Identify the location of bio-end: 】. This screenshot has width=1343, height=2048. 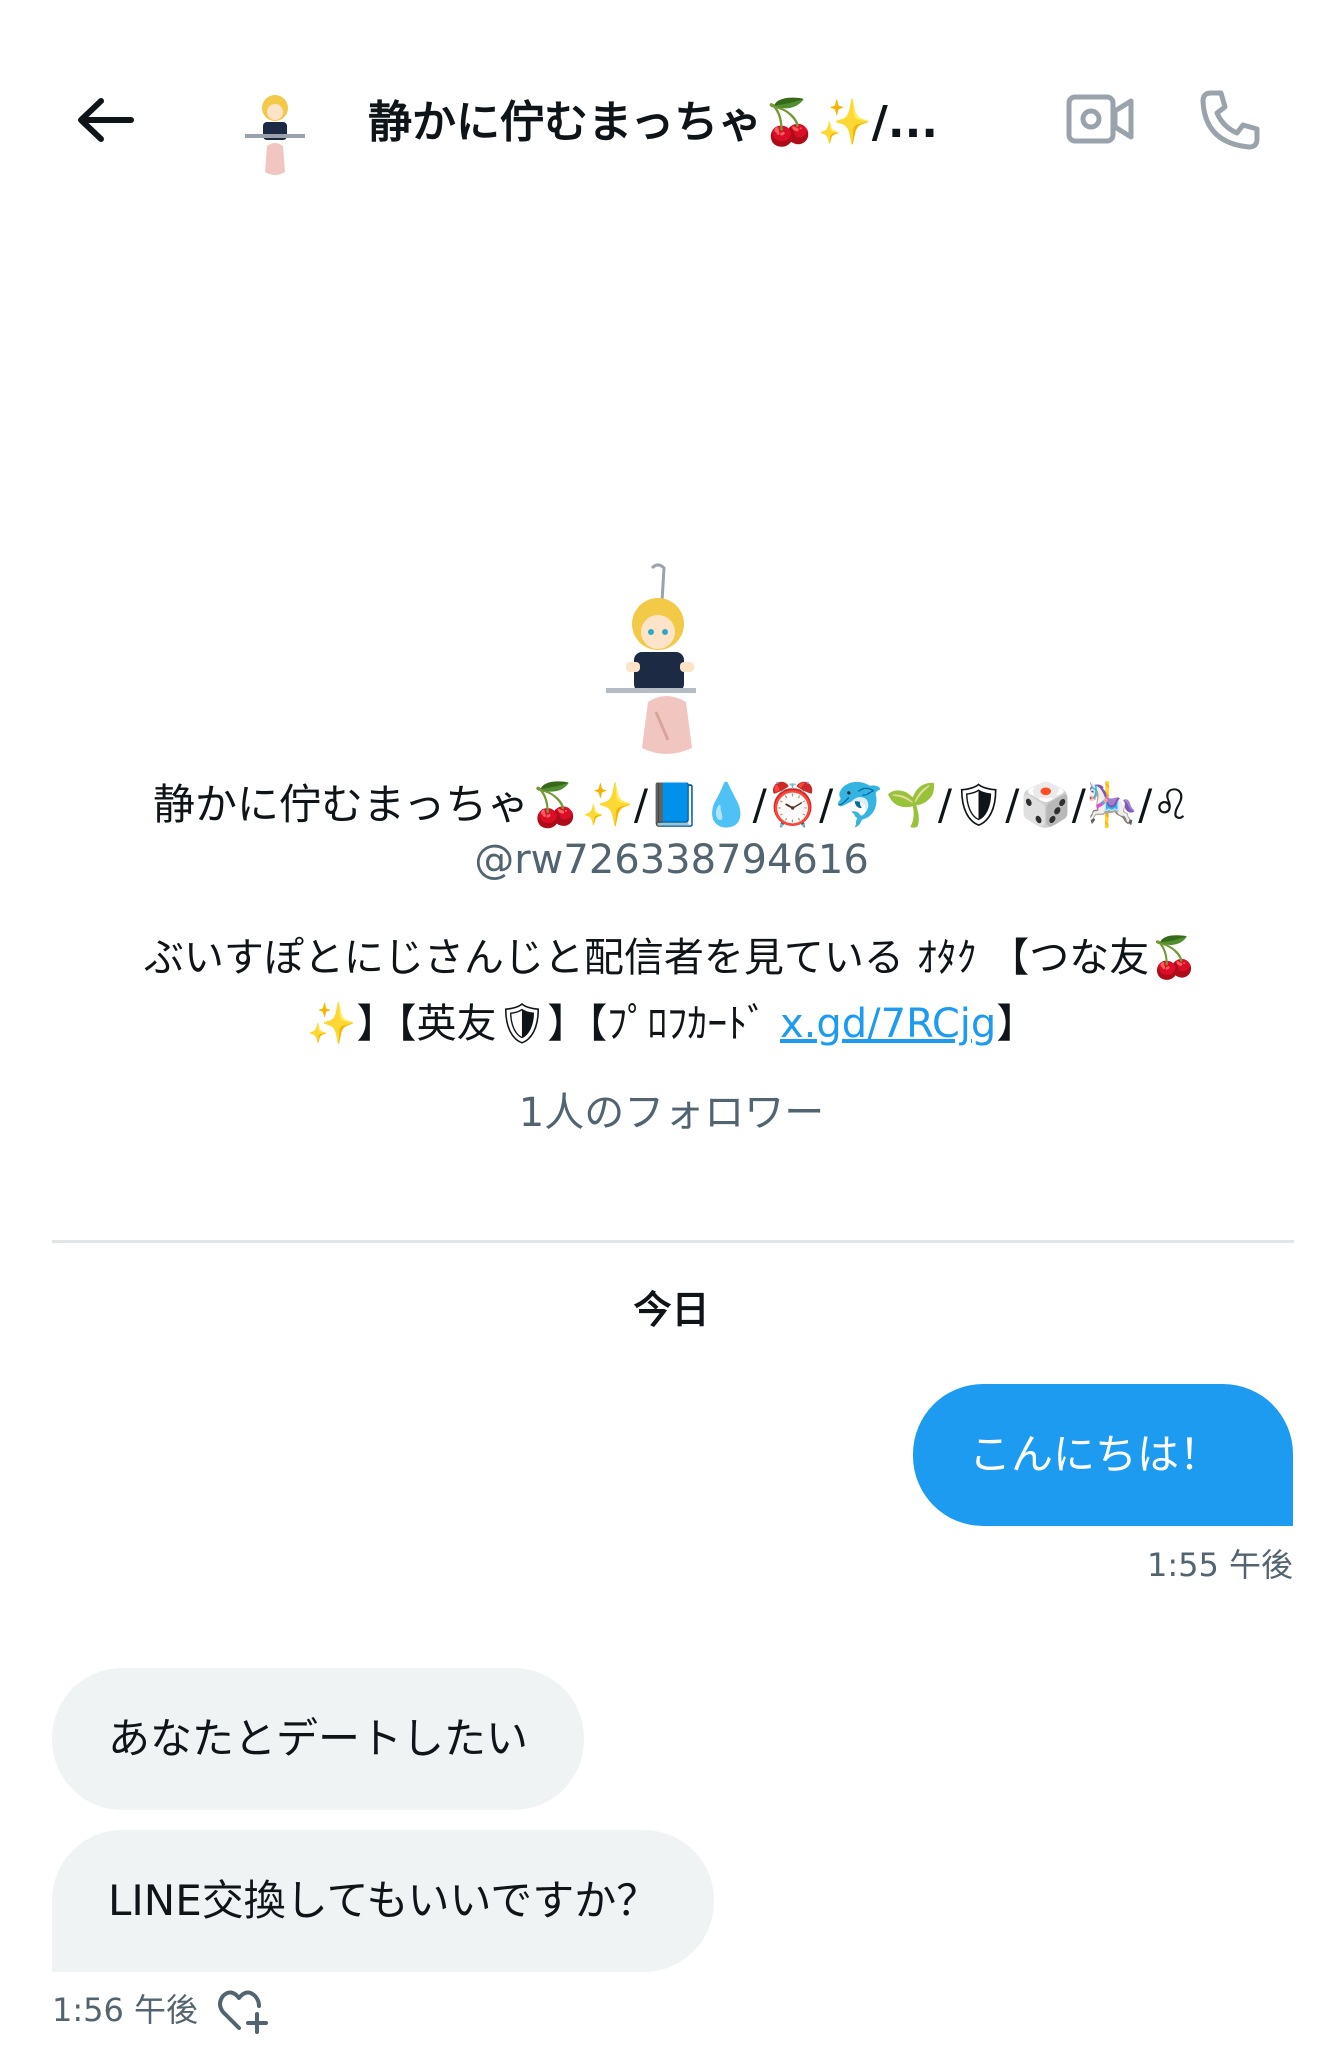
(1016, 1024).